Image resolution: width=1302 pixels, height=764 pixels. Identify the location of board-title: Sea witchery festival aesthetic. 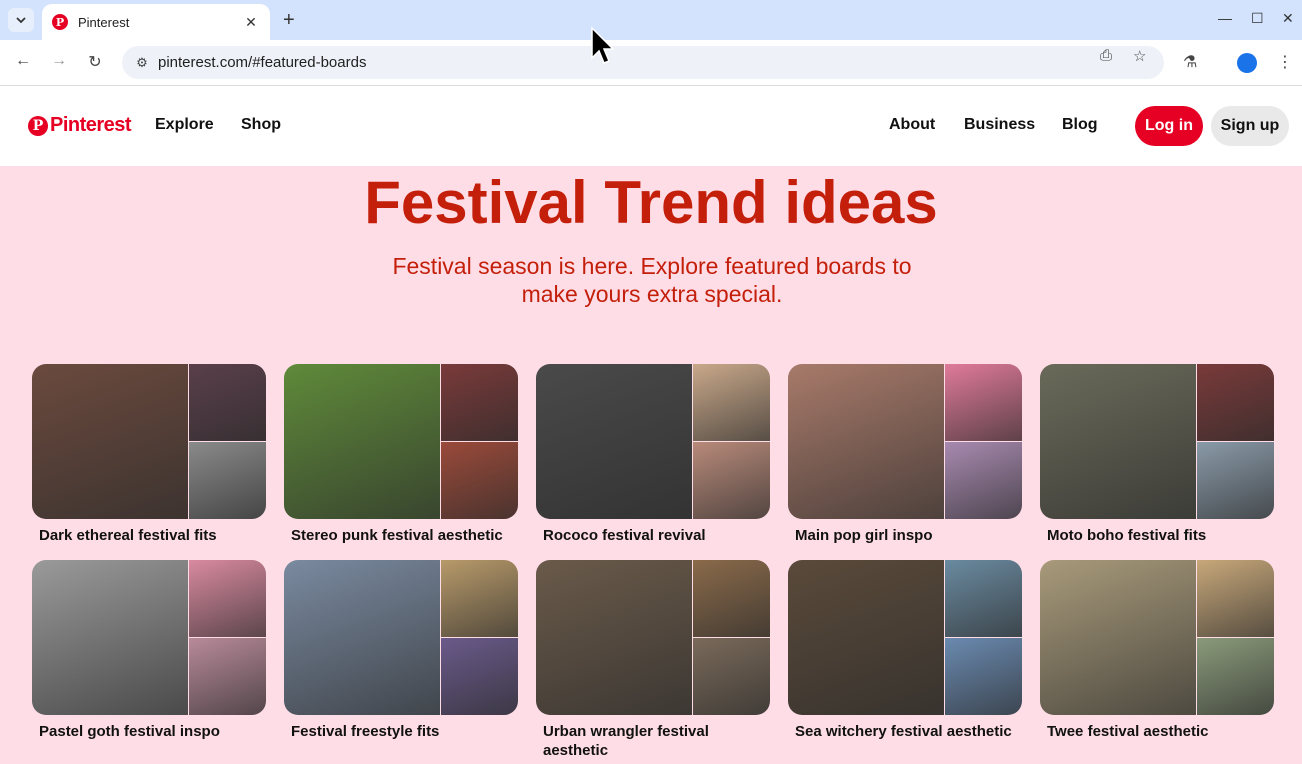
(905, 731).